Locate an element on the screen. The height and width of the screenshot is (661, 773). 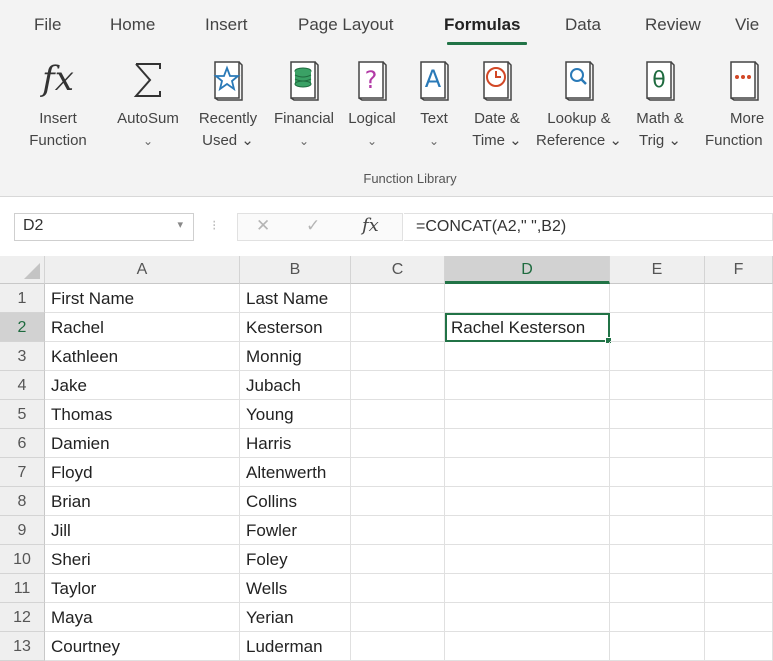
cell-d11 is located at coordinates (527, 588).